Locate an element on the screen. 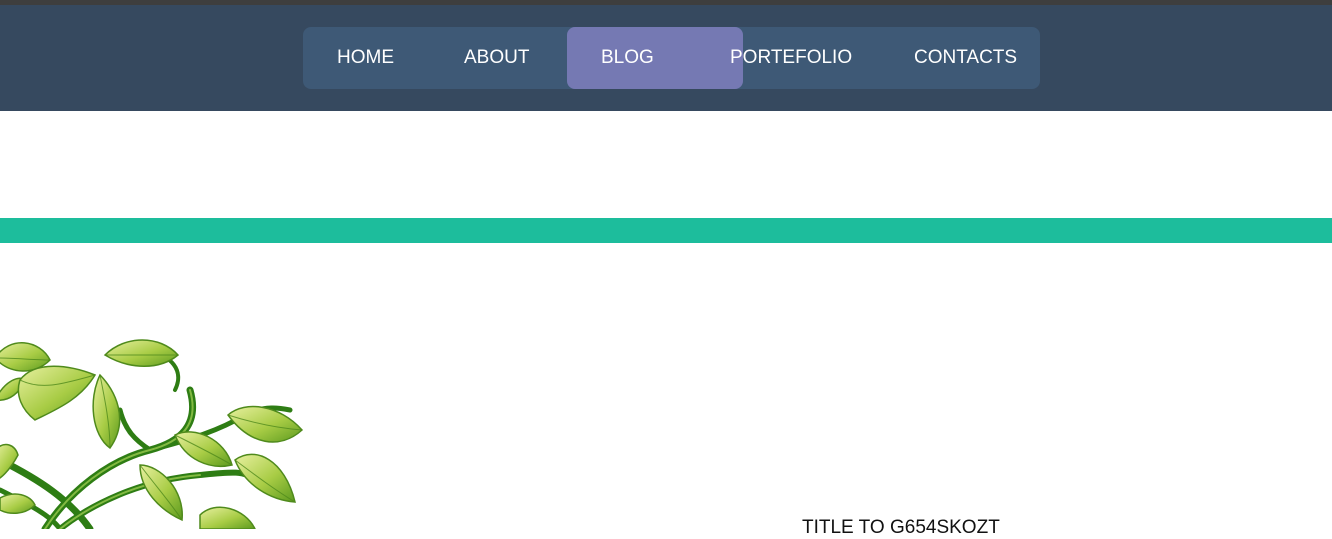 This screenshot has height=539, width=1332. nav-item-blog: BLOG is located at coordinates (627, 58).